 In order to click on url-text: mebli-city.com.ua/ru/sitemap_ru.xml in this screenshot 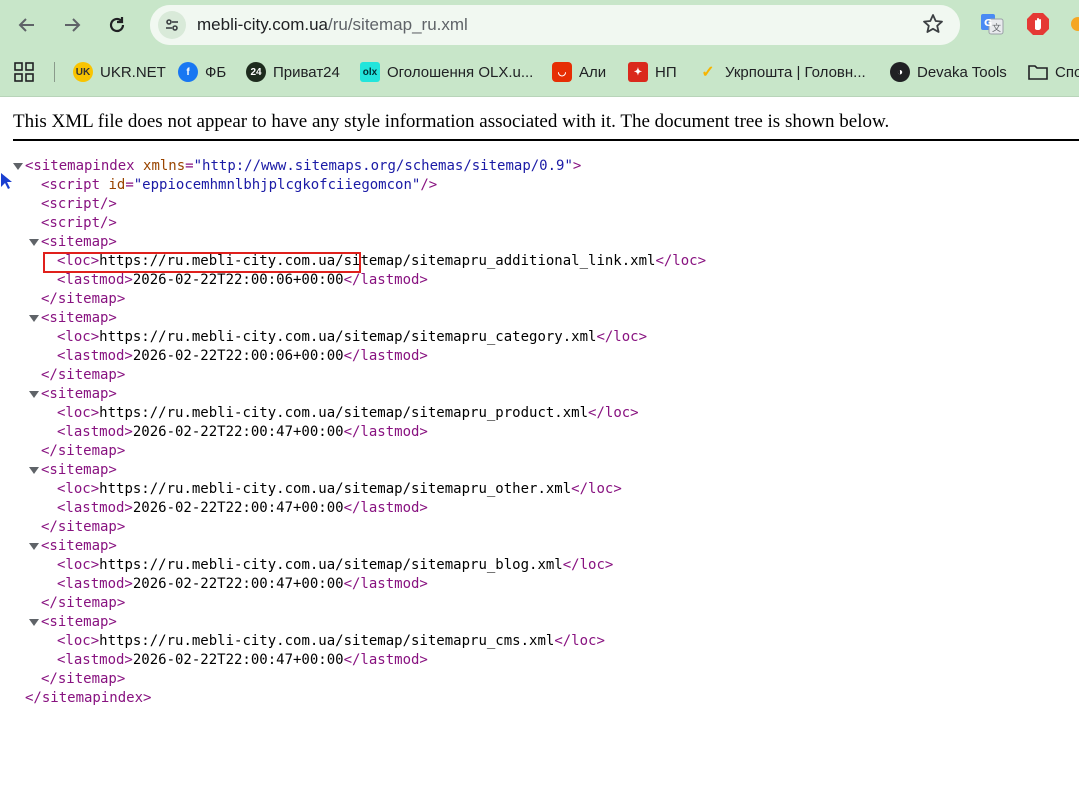, I will do `click(332, 25)`.